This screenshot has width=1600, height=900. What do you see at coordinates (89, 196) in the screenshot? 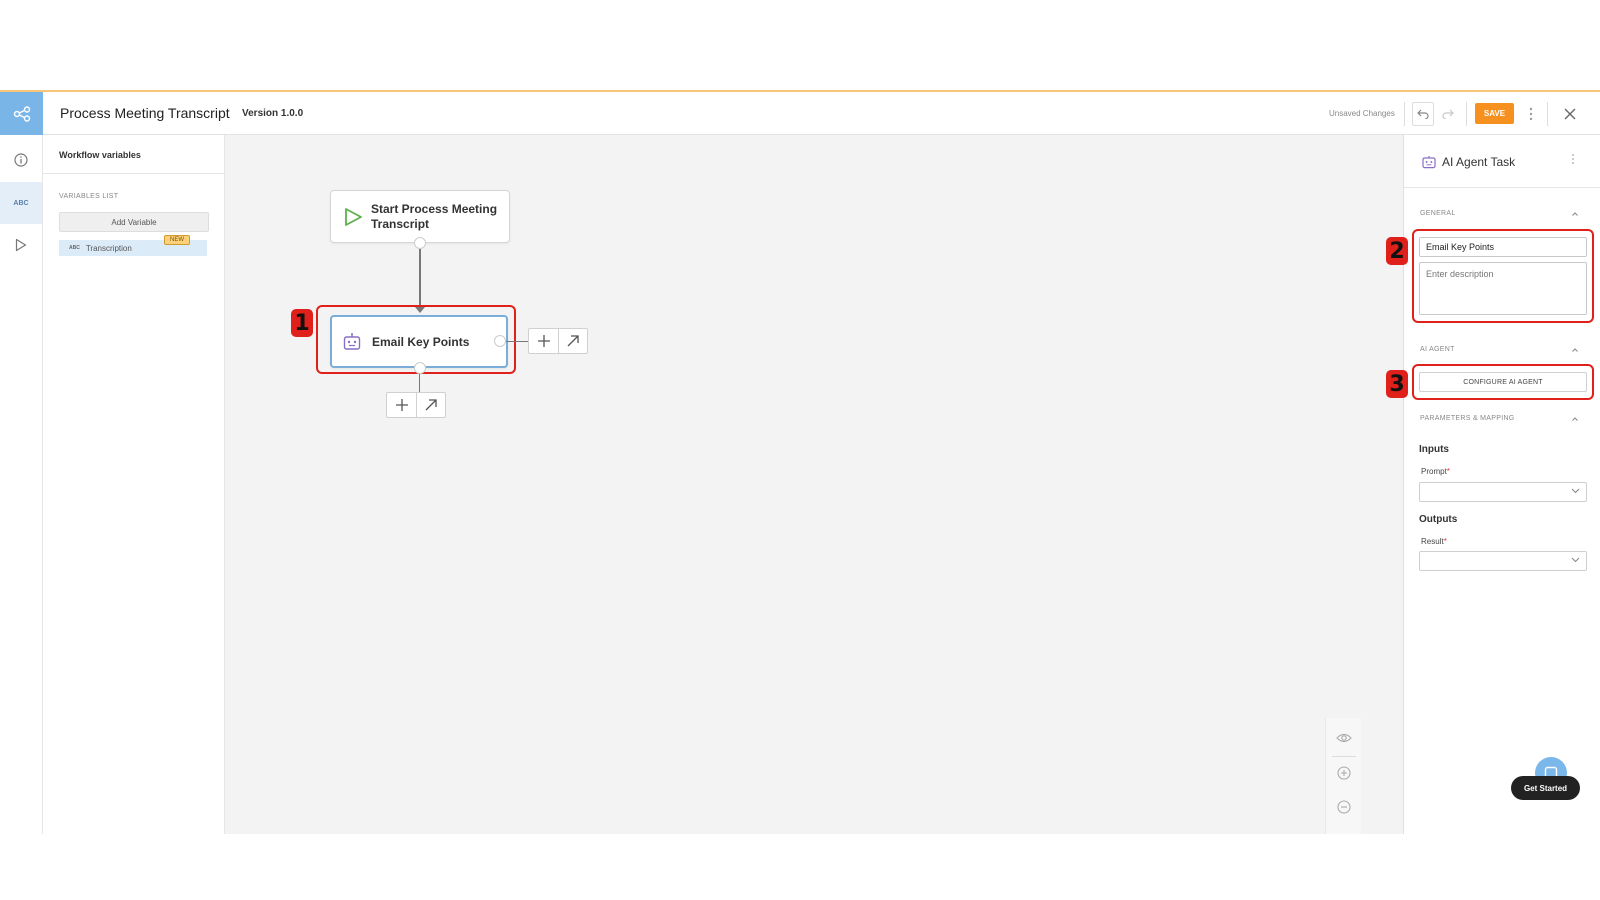
I see `variables-list-label: VARIABLES LIST` at bounding box center [89, 196].